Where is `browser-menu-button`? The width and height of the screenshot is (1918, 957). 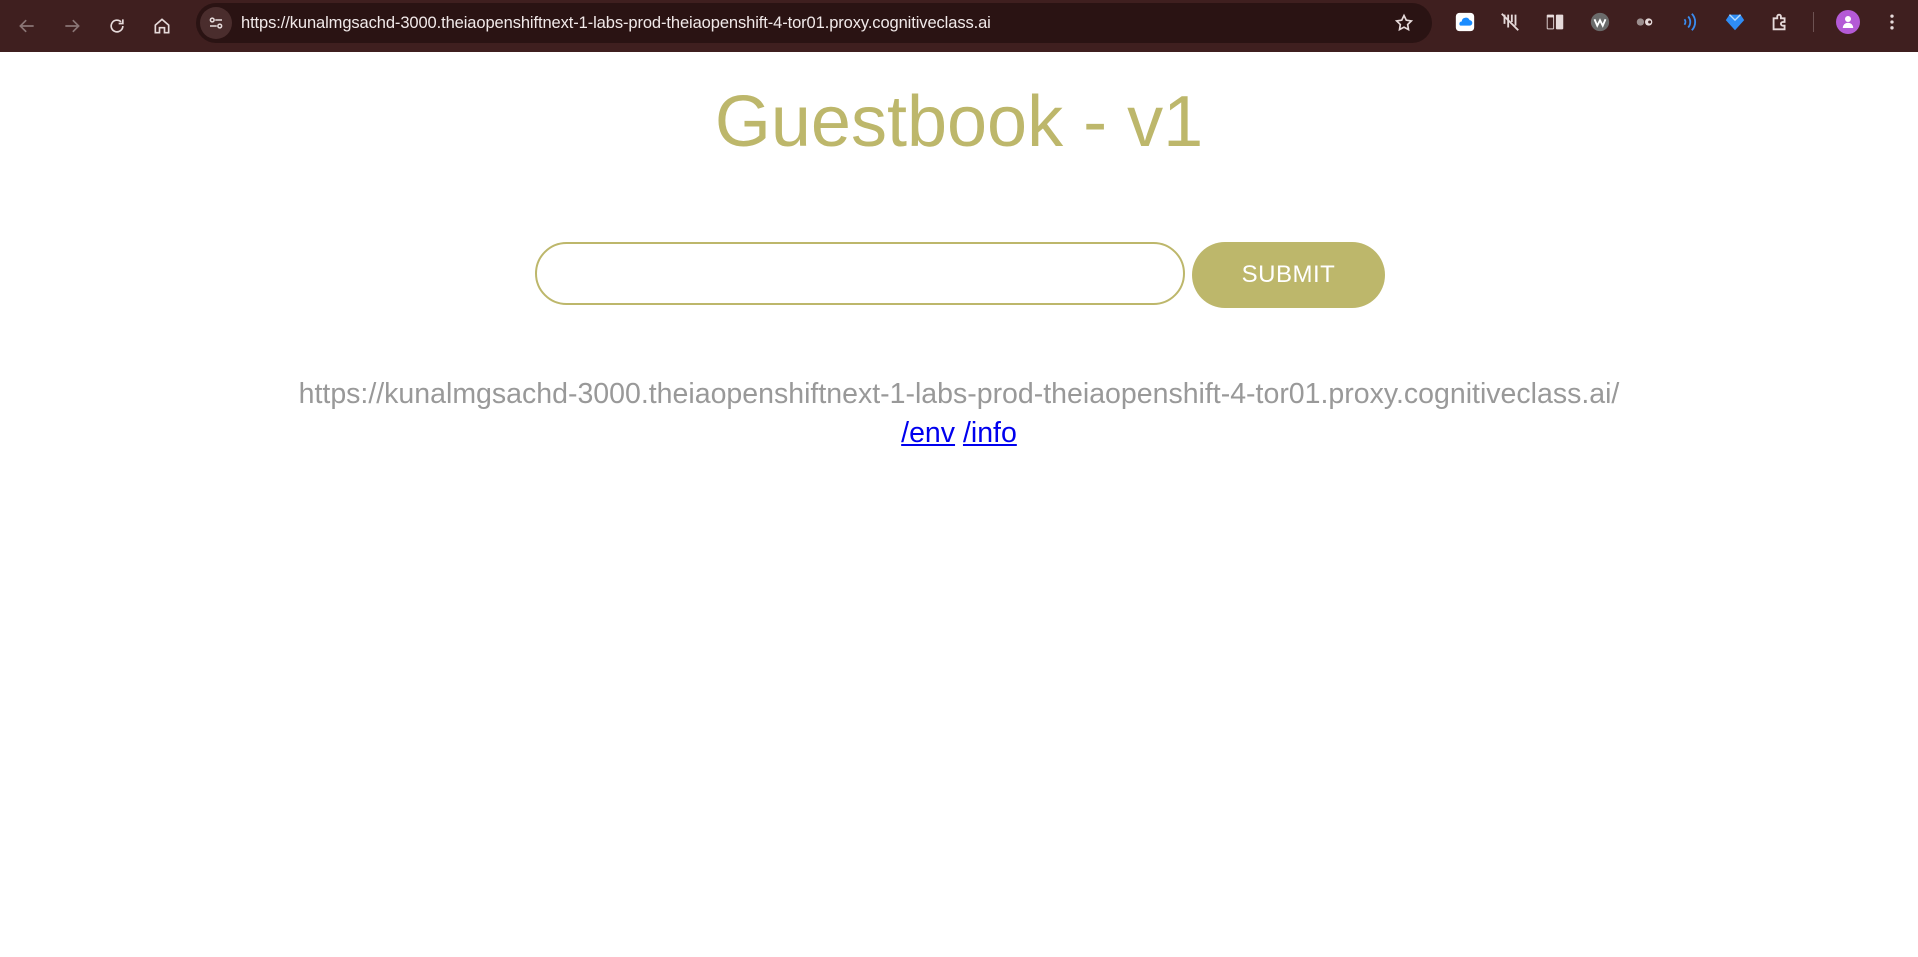
browser-menu-button is located at coordinates (1892, 22).